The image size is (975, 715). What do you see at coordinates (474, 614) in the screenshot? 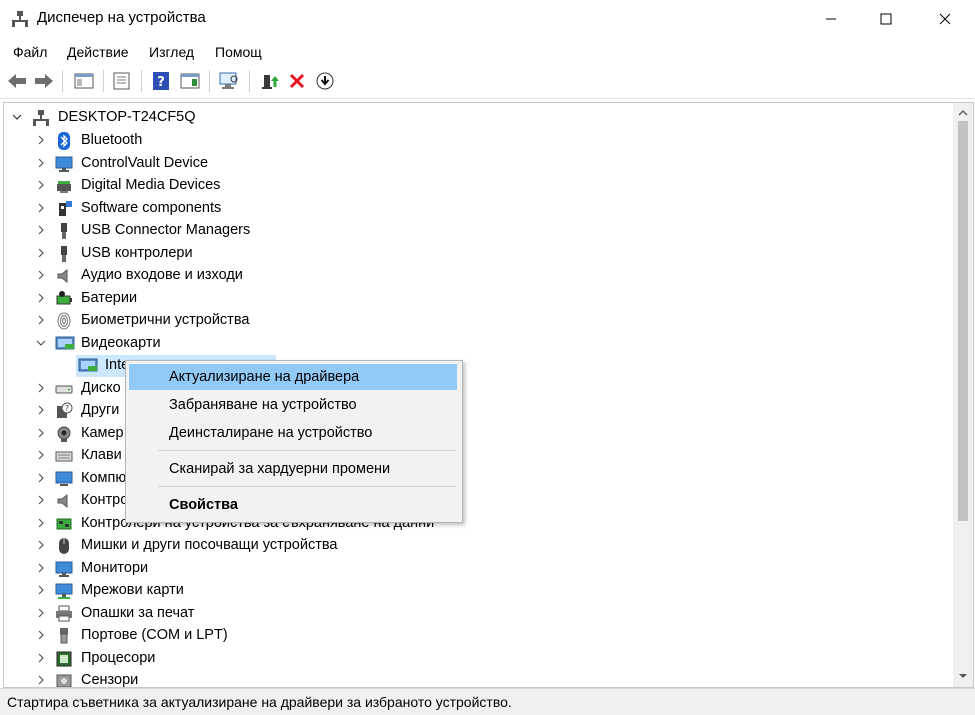
I see `tree-row: Опашки за печат` at bounding box center [474, 614].